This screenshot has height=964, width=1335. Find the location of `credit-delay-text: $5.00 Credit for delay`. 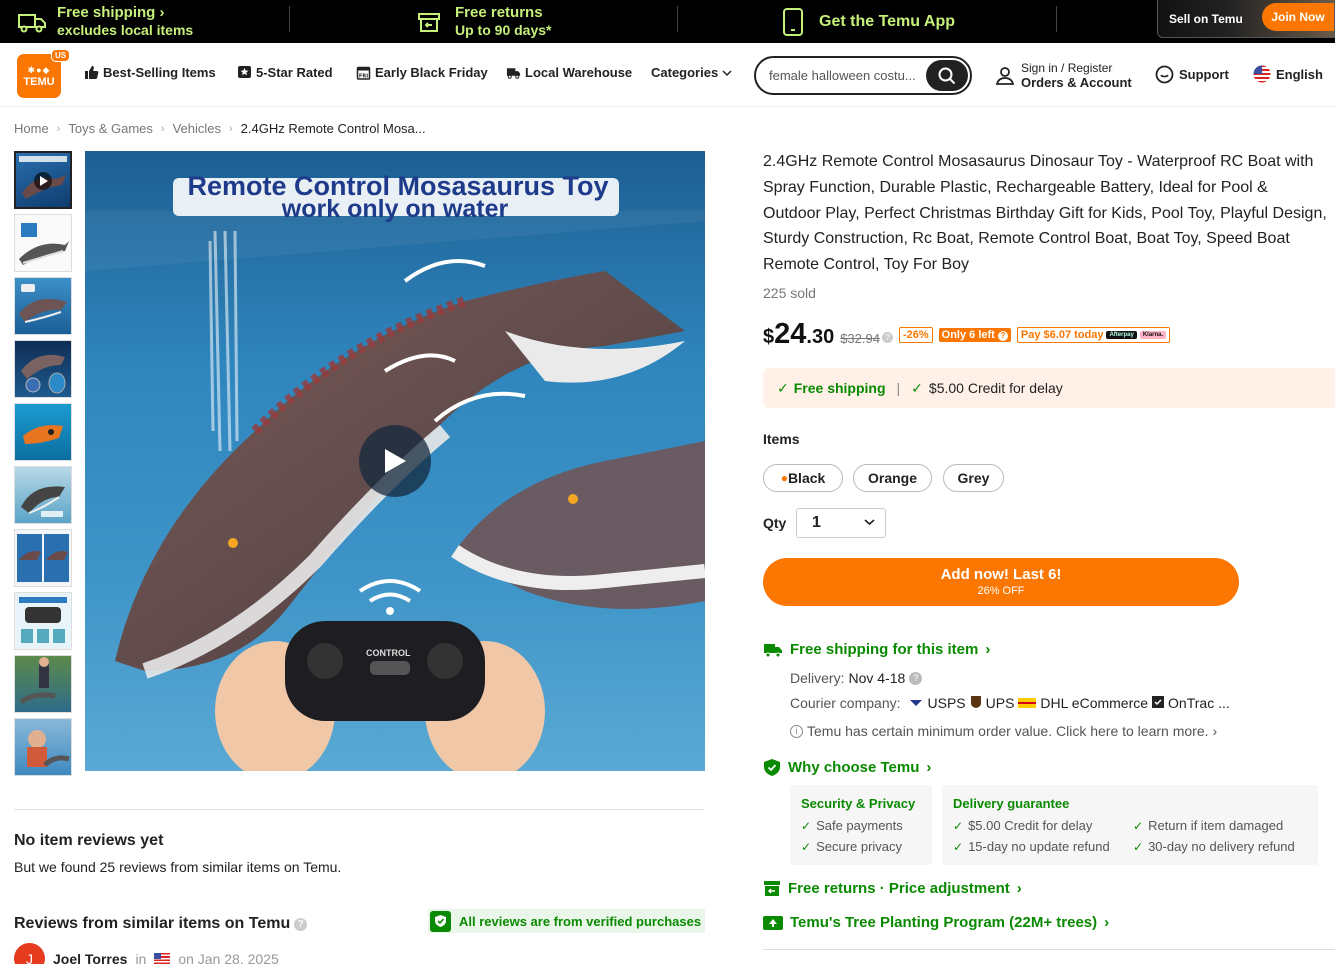

credit-delay-text: $5.00 Credit for delay is located at coordinates (1030, 825).